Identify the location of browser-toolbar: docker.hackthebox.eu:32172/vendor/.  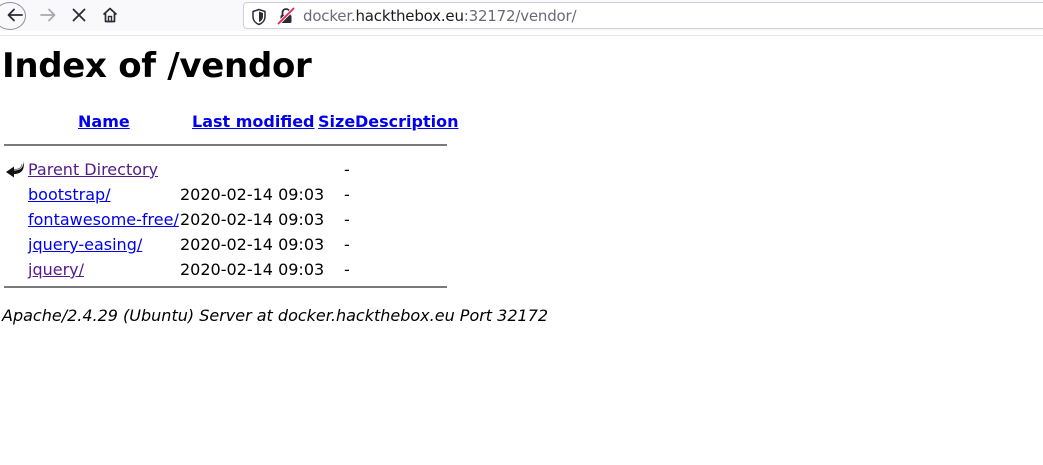
(521, 15).